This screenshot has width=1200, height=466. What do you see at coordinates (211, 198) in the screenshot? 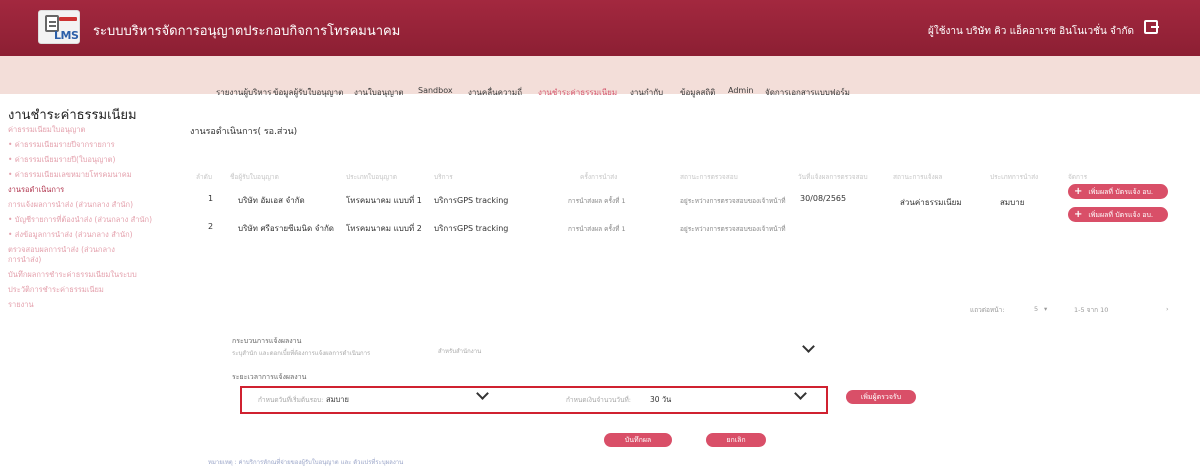
I see `table-cell: 1` at bounding box center [211, 198].